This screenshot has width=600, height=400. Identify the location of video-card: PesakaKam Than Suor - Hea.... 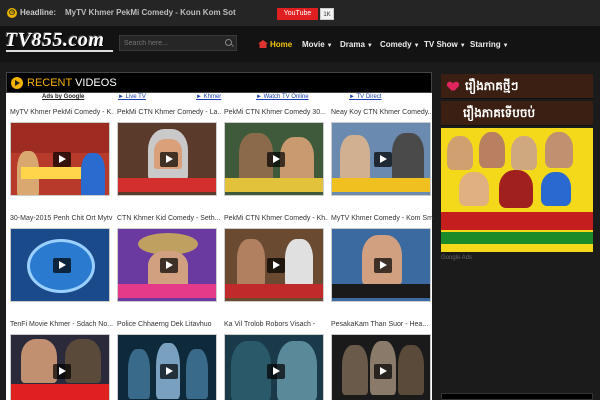
(383, 360).